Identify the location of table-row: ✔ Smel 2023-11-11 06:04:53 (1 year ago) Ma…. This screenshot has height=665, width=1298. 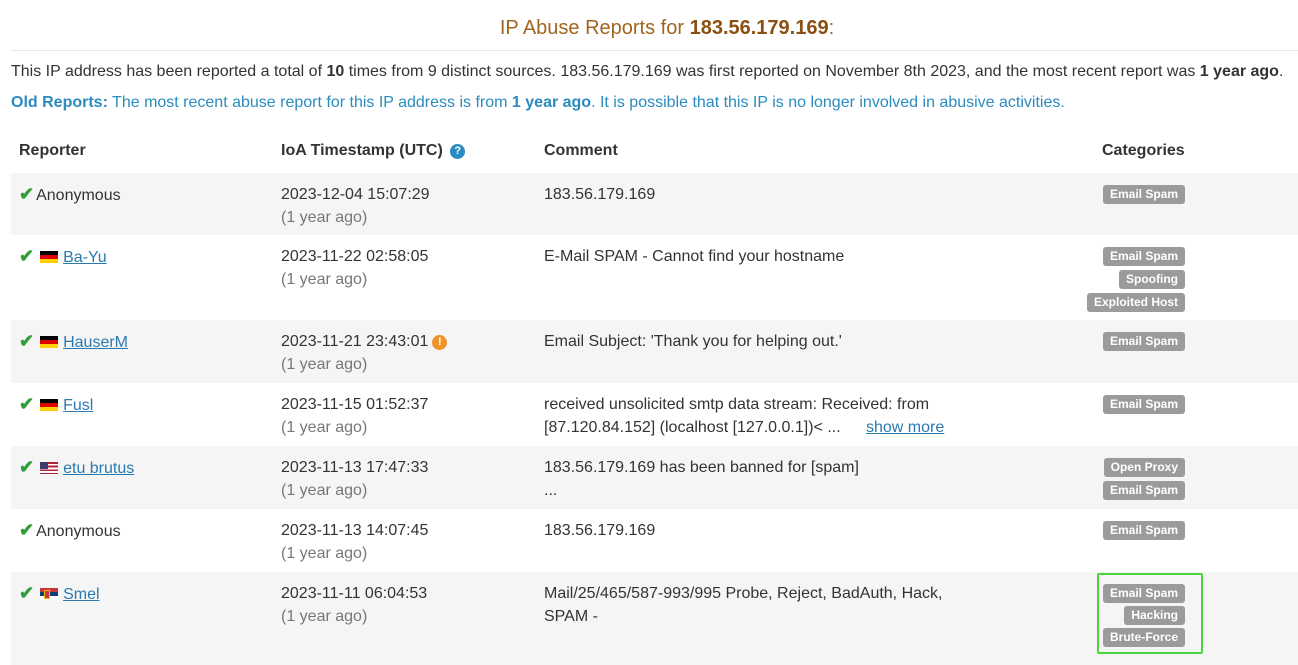
(654, 618).